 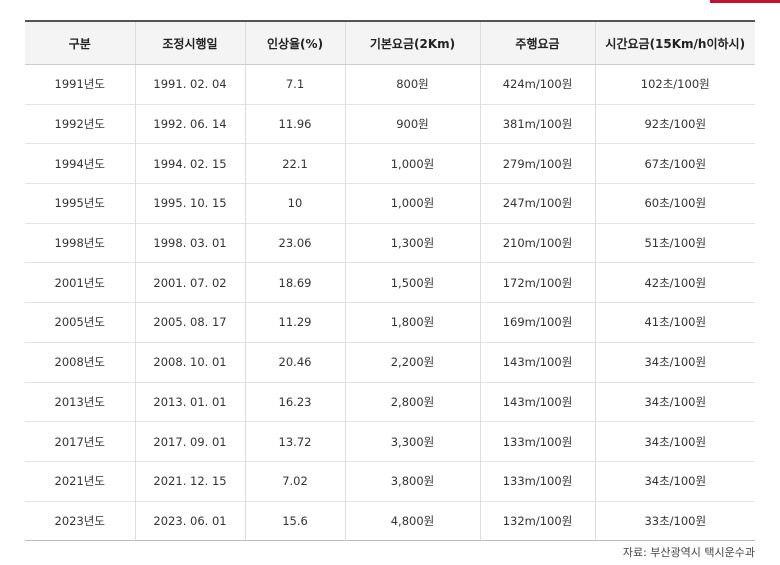 What do you see at coordinates (537, 84) in the screenshot?
I see `cell-distance-fare: 424m/100원` at bounding box center [537, 84].